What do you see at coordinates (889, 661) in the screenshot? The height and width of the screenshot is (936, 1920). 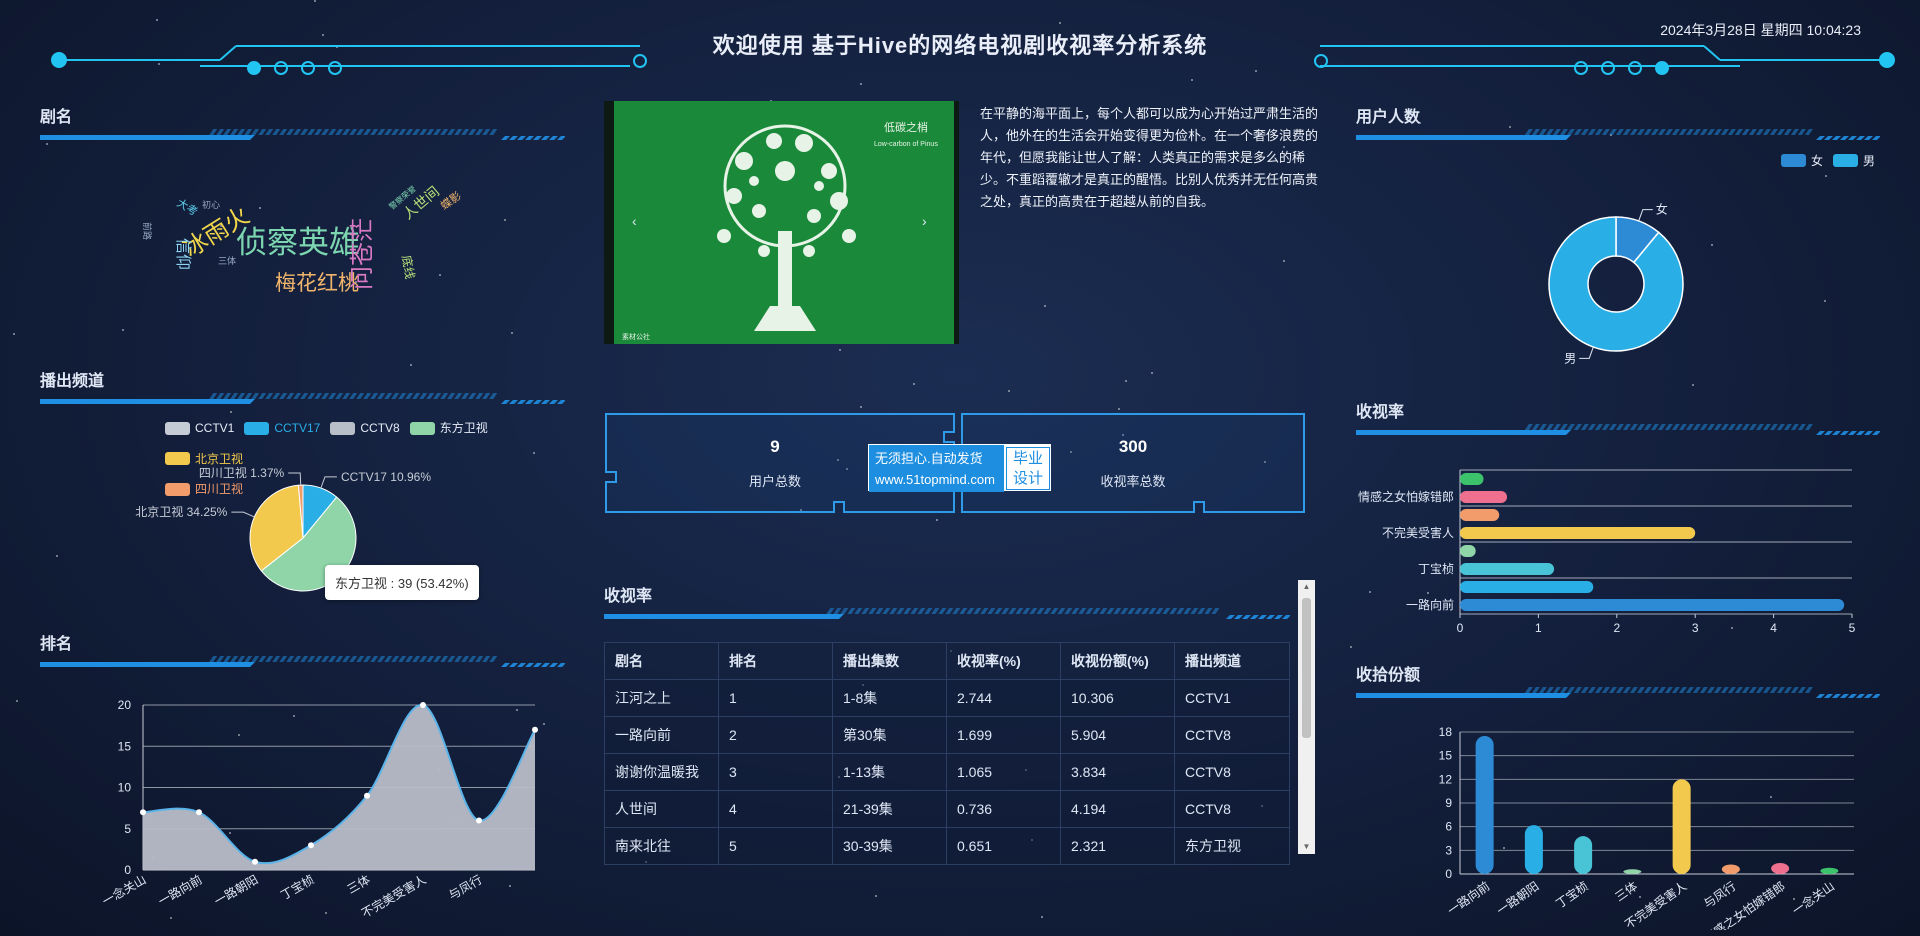 I see `column-header: 播出集数` at bounding box center [889, 661].